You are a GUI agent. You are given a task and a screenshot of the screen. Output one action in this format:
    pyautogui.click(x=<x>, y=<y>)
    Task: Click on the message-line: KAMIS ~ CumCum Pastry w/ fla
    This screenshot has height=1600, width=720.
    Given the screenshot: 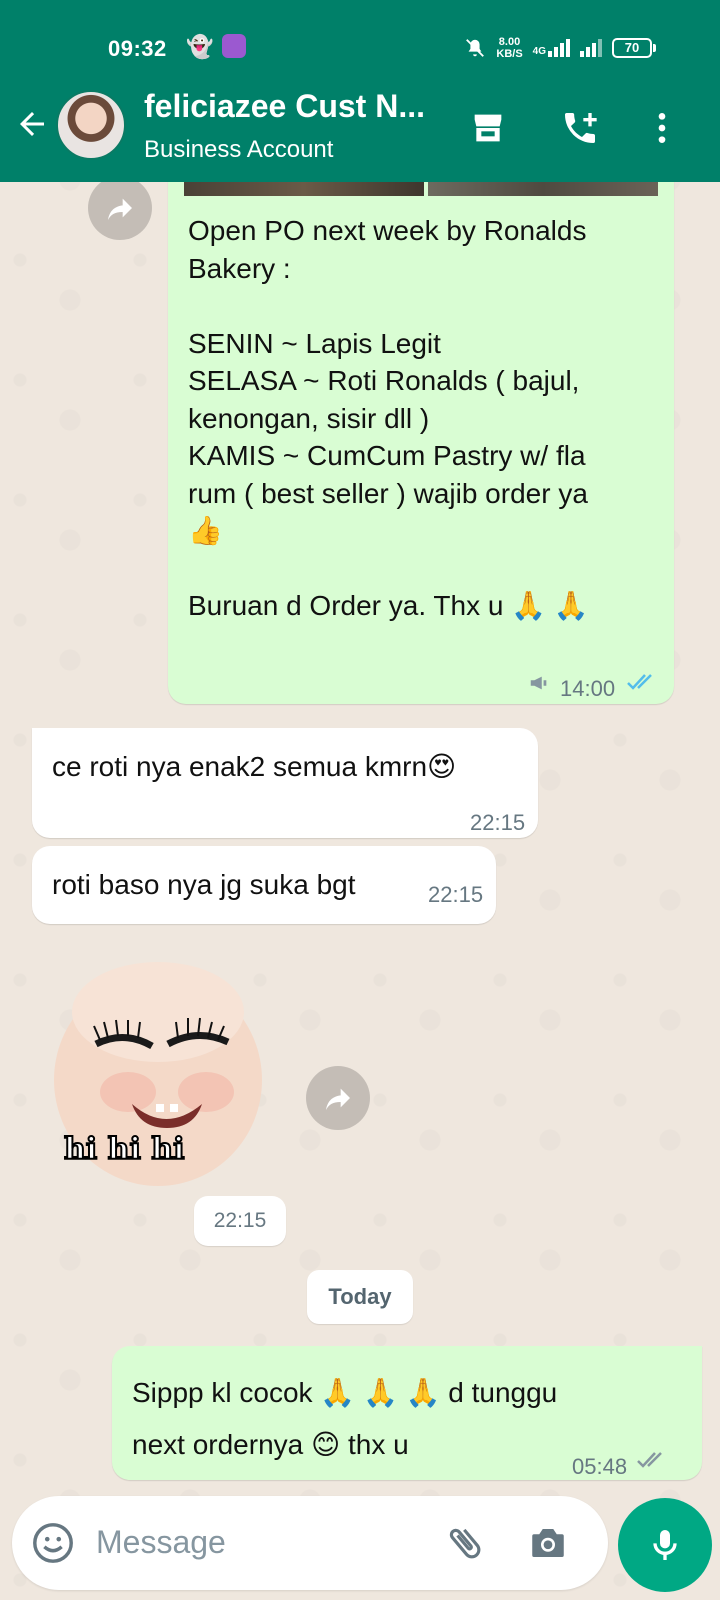 What is the action you would take?
    pyautogui.click(x=387, y=455)
    